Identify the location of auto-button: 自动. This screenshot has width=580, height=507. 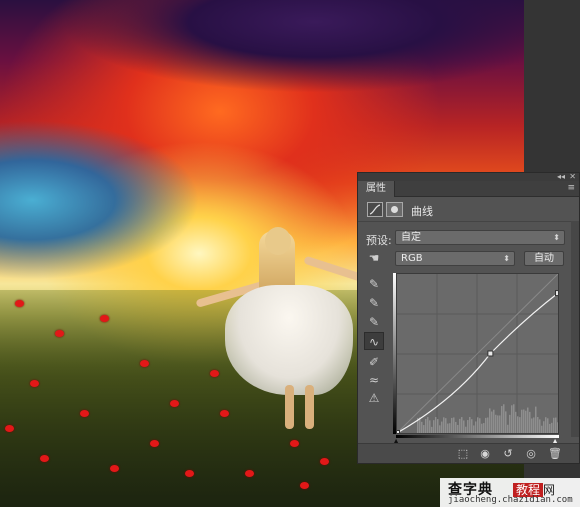
(544, 258).